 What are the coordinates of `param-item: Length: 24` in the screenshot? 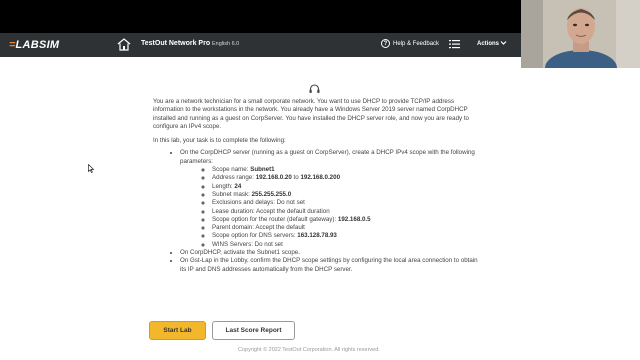 It's located at (345, 187).